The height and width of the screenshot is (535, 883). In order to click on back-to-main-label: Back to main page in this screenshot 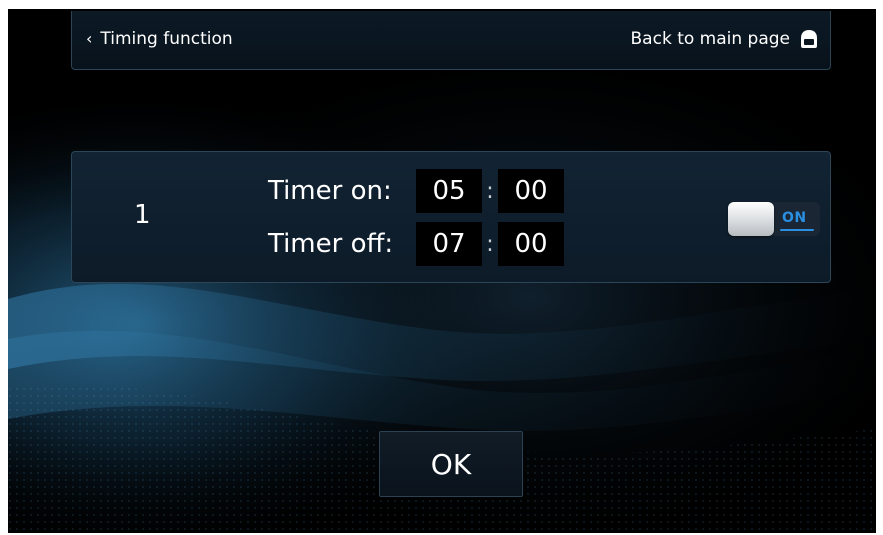, I will do `click(710, 39)`.